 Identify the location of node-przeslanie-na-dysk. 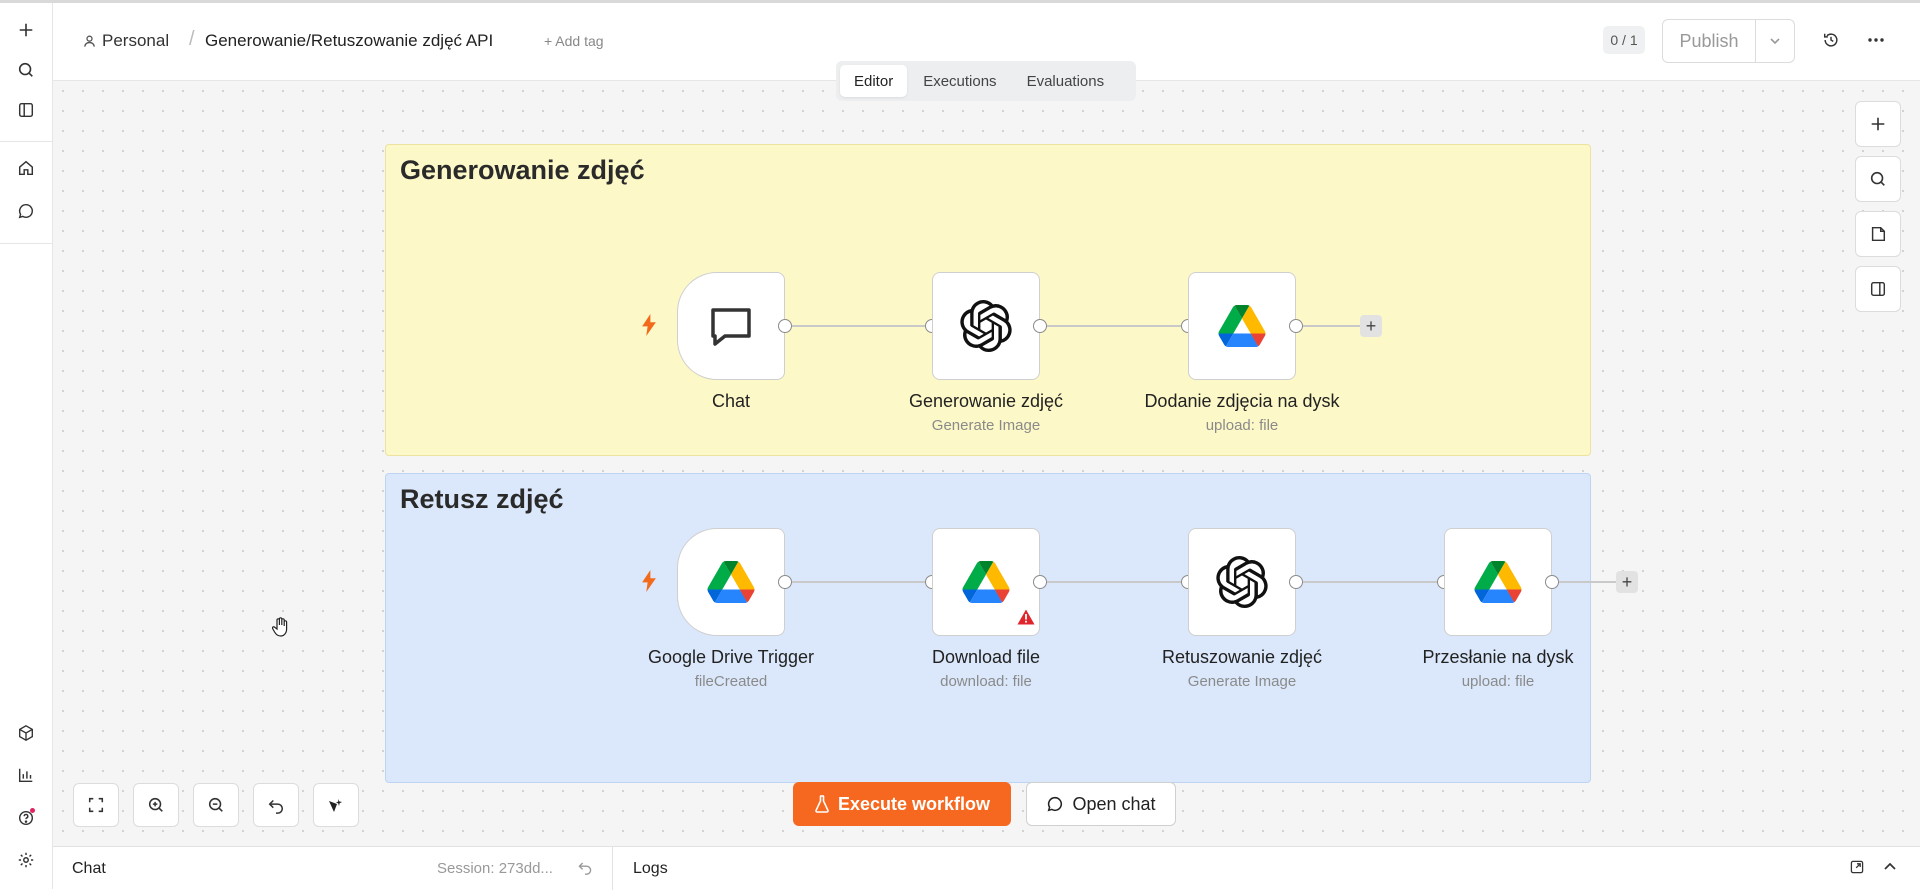
(1498, 582).